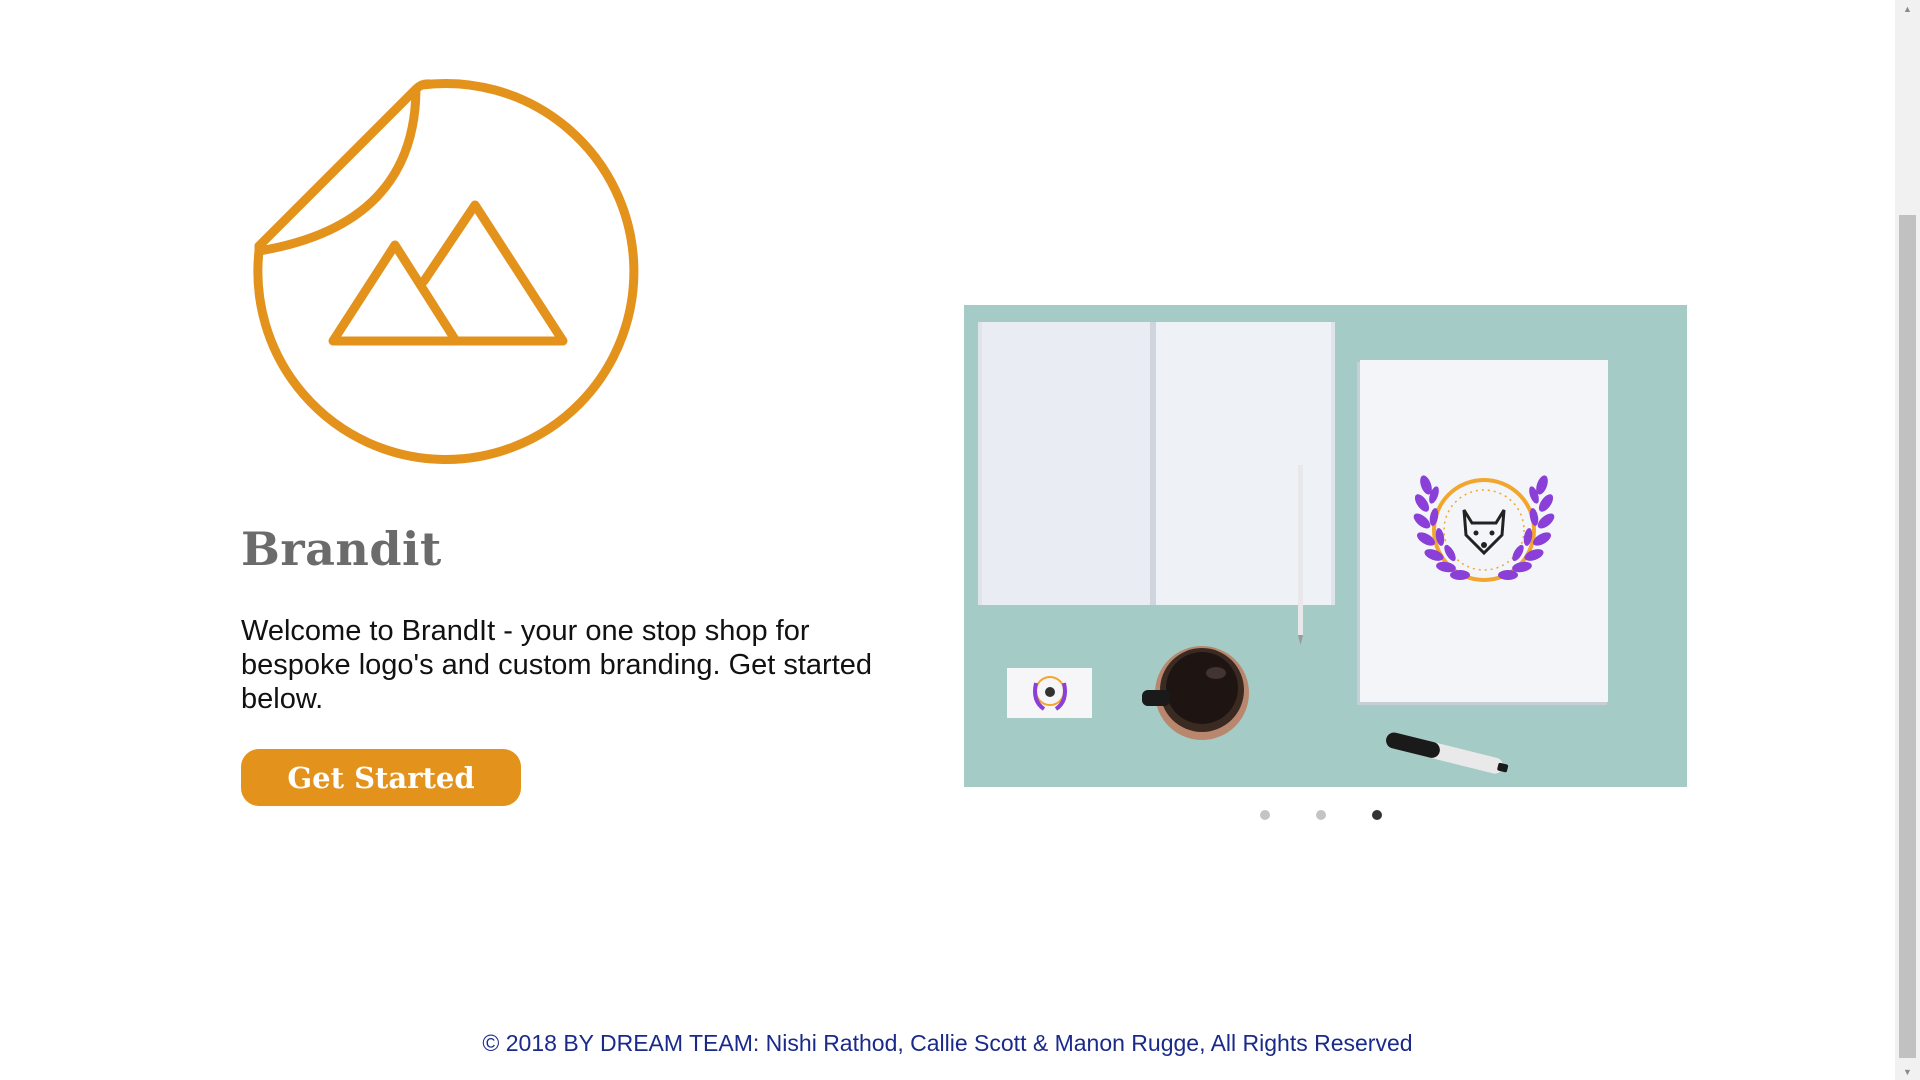  Describe the element at coordinates (1907, 1071) in the screenshot. I see `scroll-down-icon: ▼` at that location.